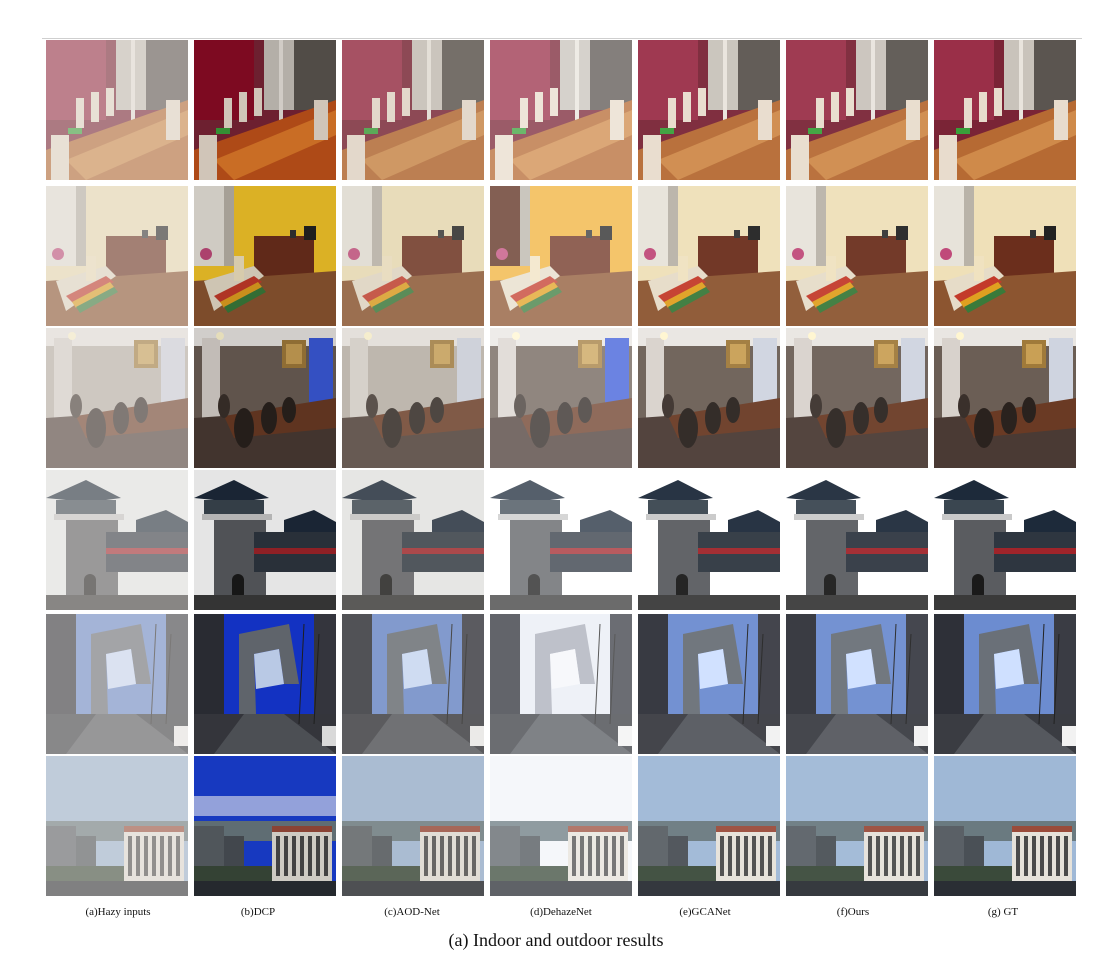 The width and height of the screenshot is (1112, 960). I want to click on image-row-dining-room-chandelier, so click(562, 398).